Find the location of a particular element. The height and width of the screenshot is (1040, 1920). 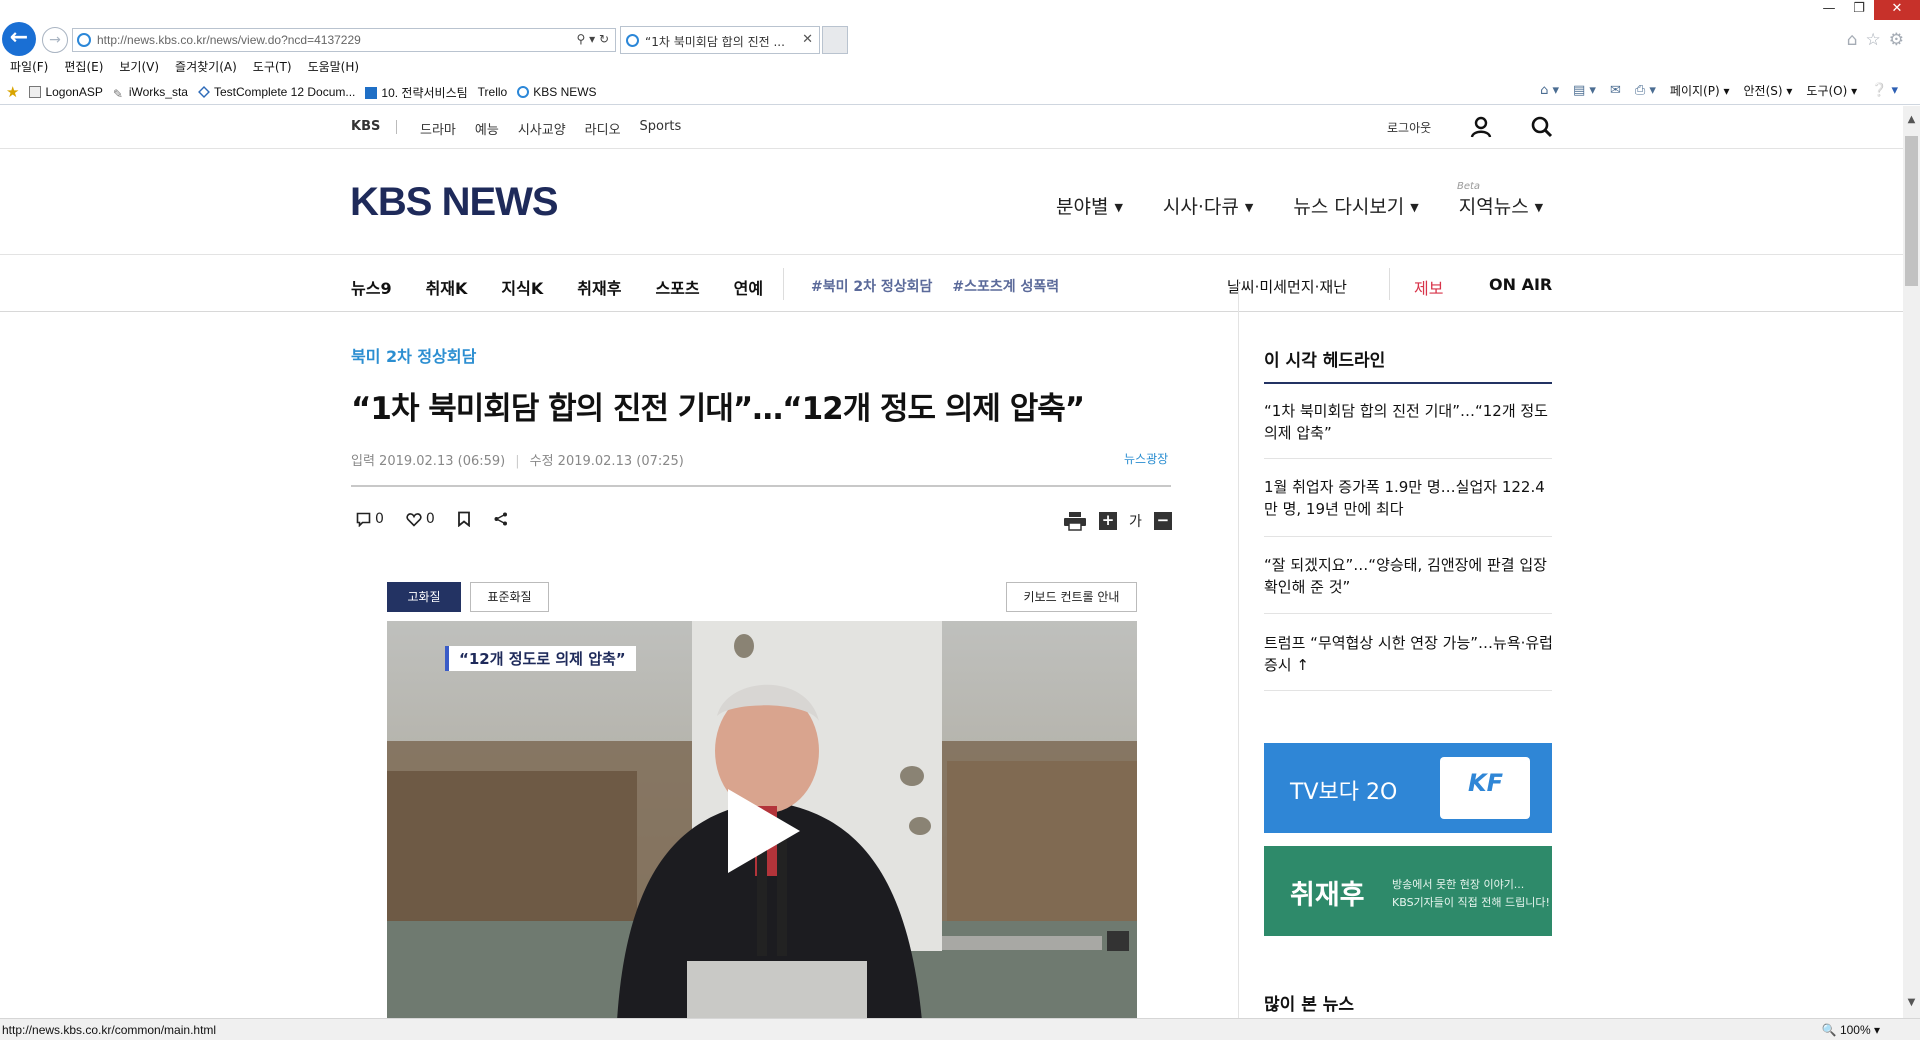

scroll-thumb is located at coordinates (1911, 211).